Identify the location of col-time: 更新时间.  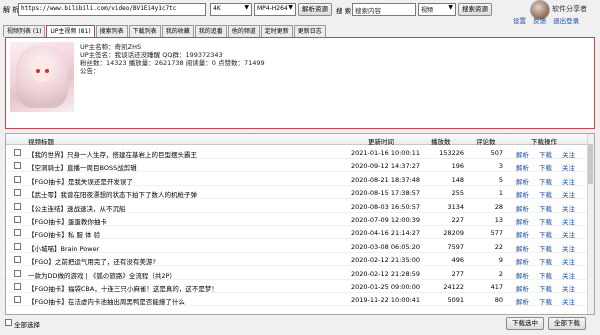
(381, 141).